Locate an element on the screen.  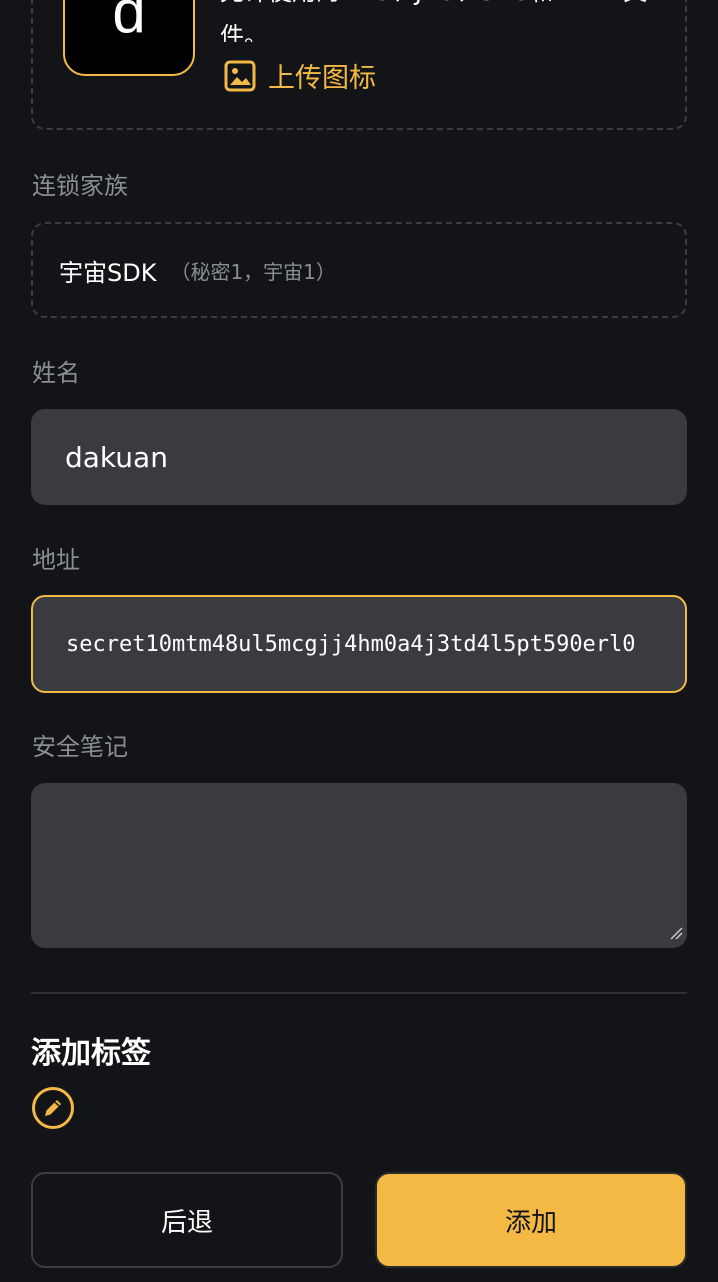
image-icon is located at coordinates (240, 76).